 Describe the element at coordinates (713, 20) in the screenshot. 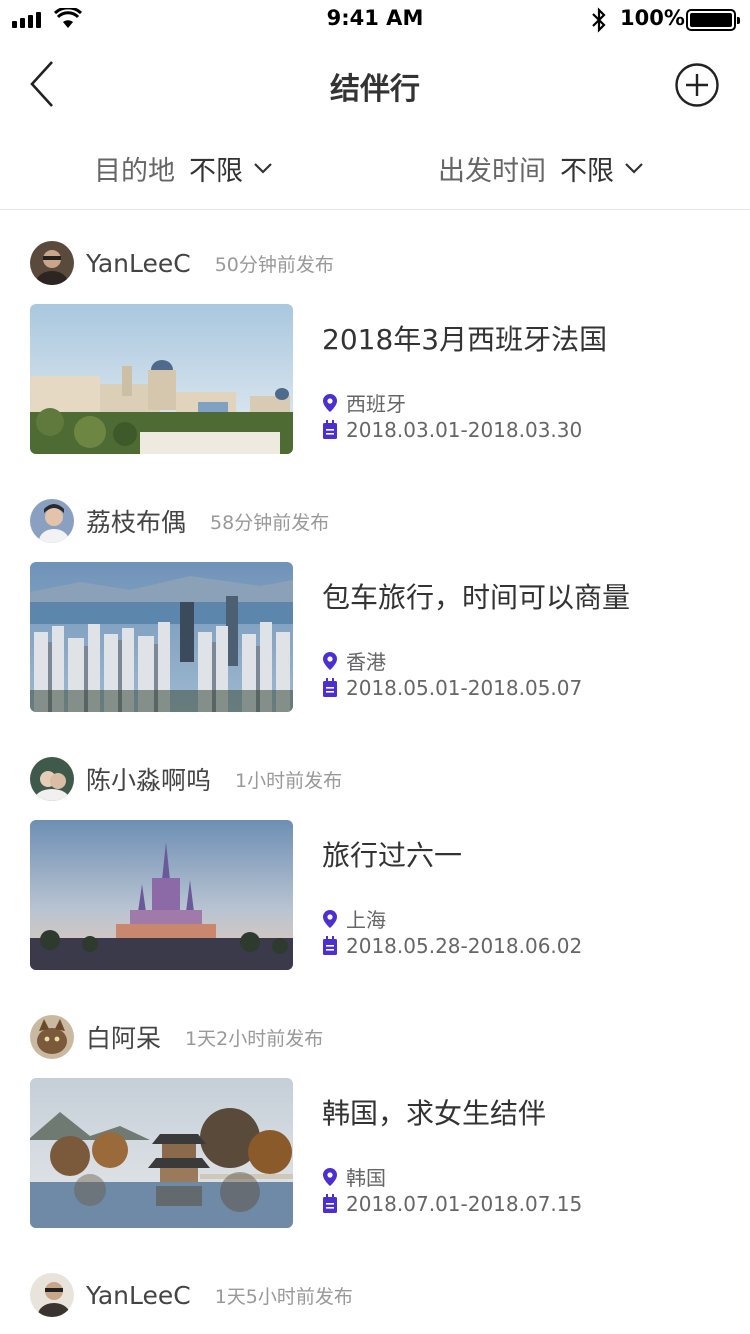

I see `battery-icon` at that location.